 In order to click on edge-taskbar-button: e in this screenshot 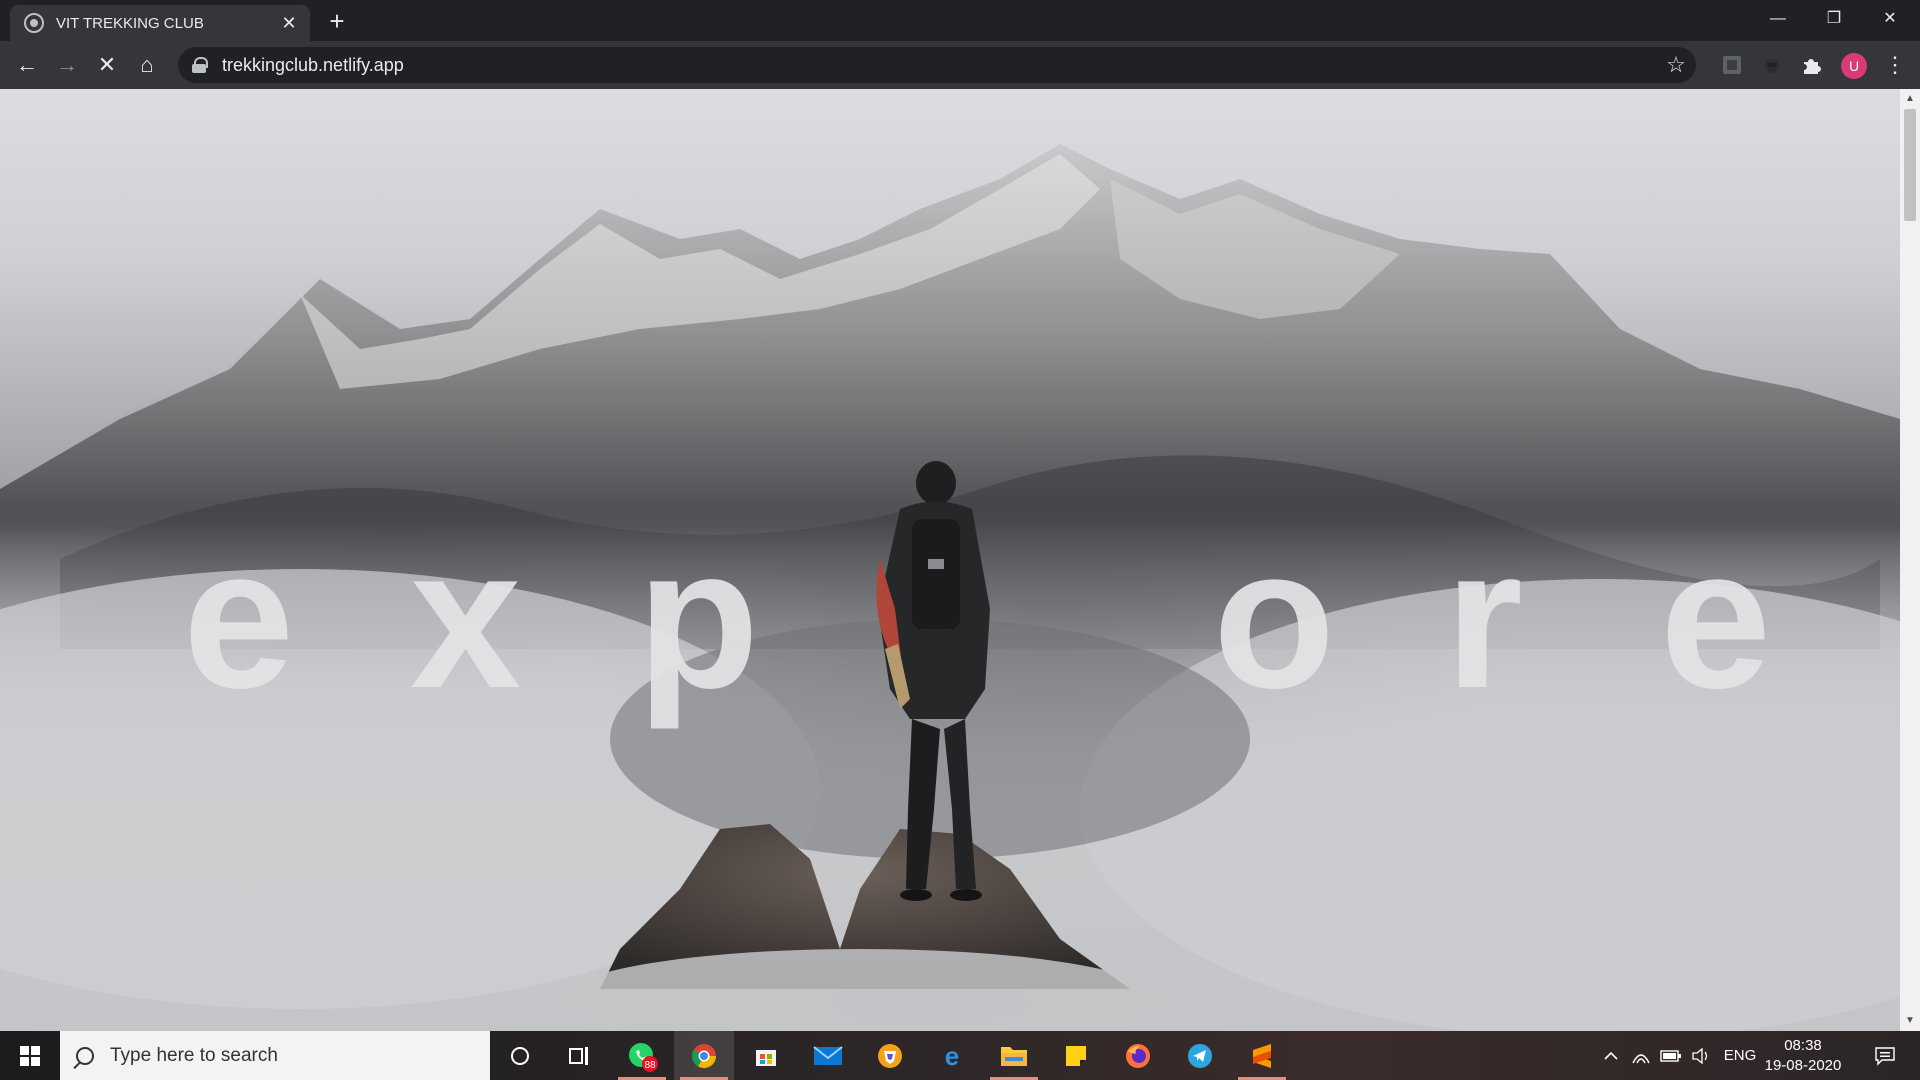, I will do `click(952, 1055)`.